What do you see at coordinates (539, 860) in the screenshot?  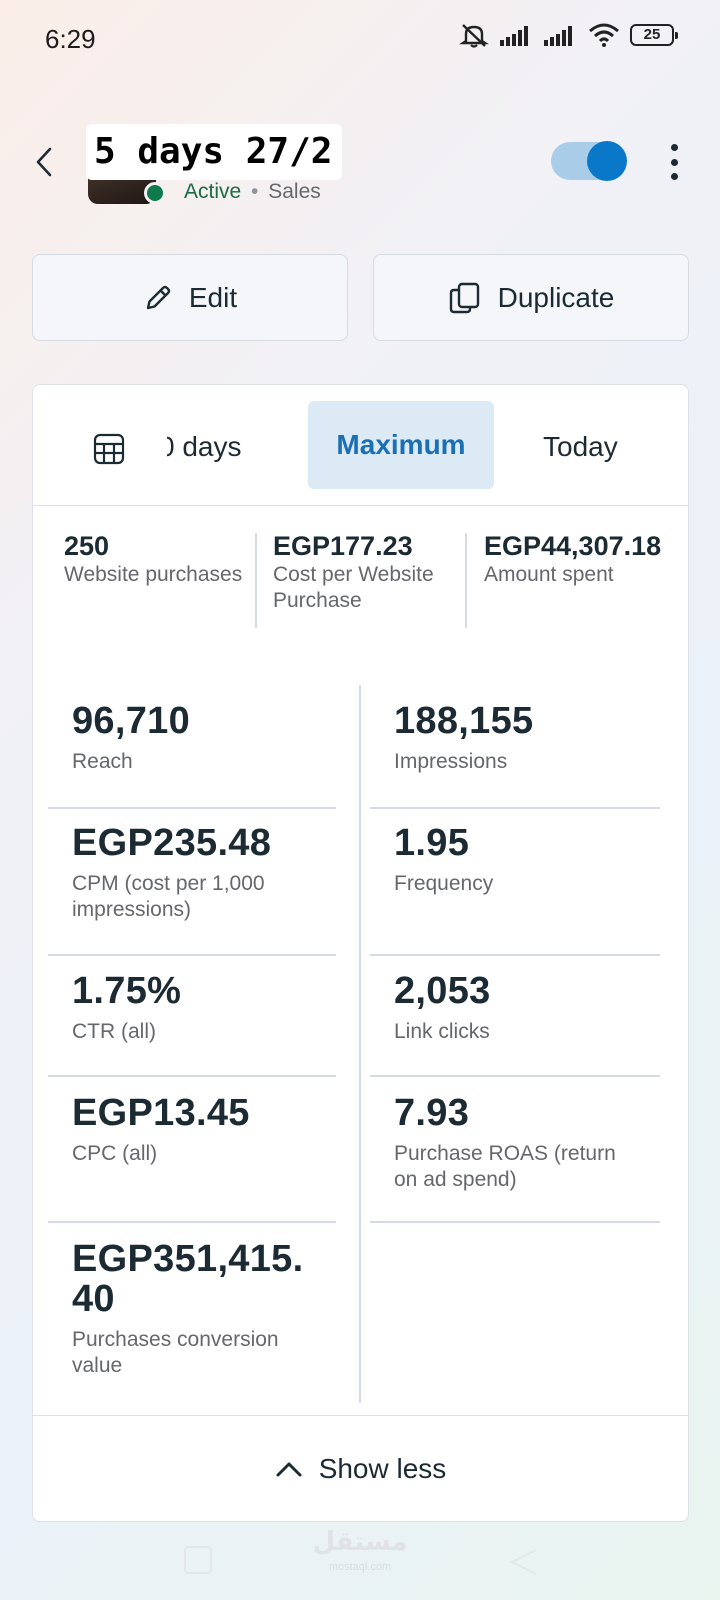 I see `metric-frequency: 1.95 Frequency` at bounding box center [539, 860].